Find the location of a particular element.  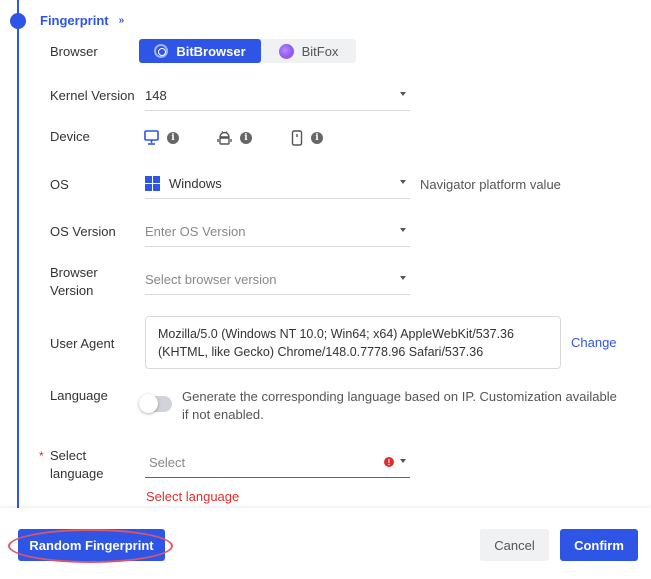

language-toggle is located at coordinates (155, 403).